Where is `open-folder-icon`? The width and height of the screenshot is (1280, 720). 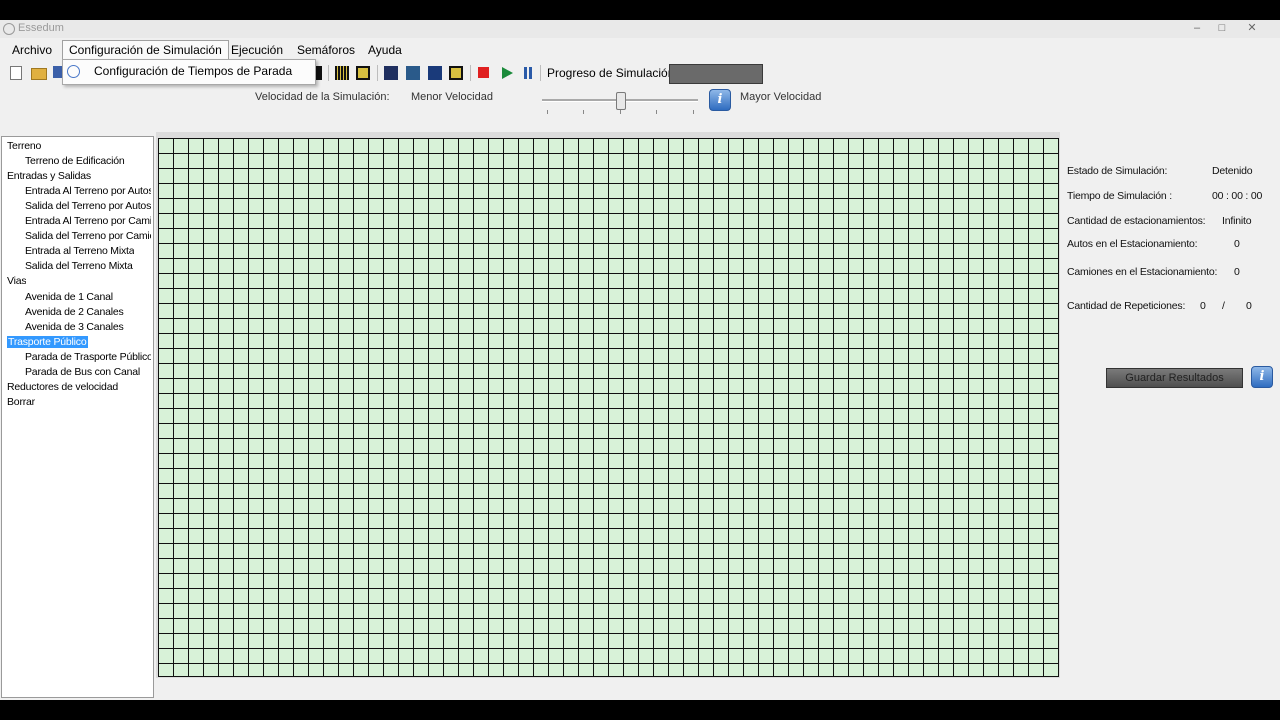
open-folder-icon is located at coordinates (39, 74).